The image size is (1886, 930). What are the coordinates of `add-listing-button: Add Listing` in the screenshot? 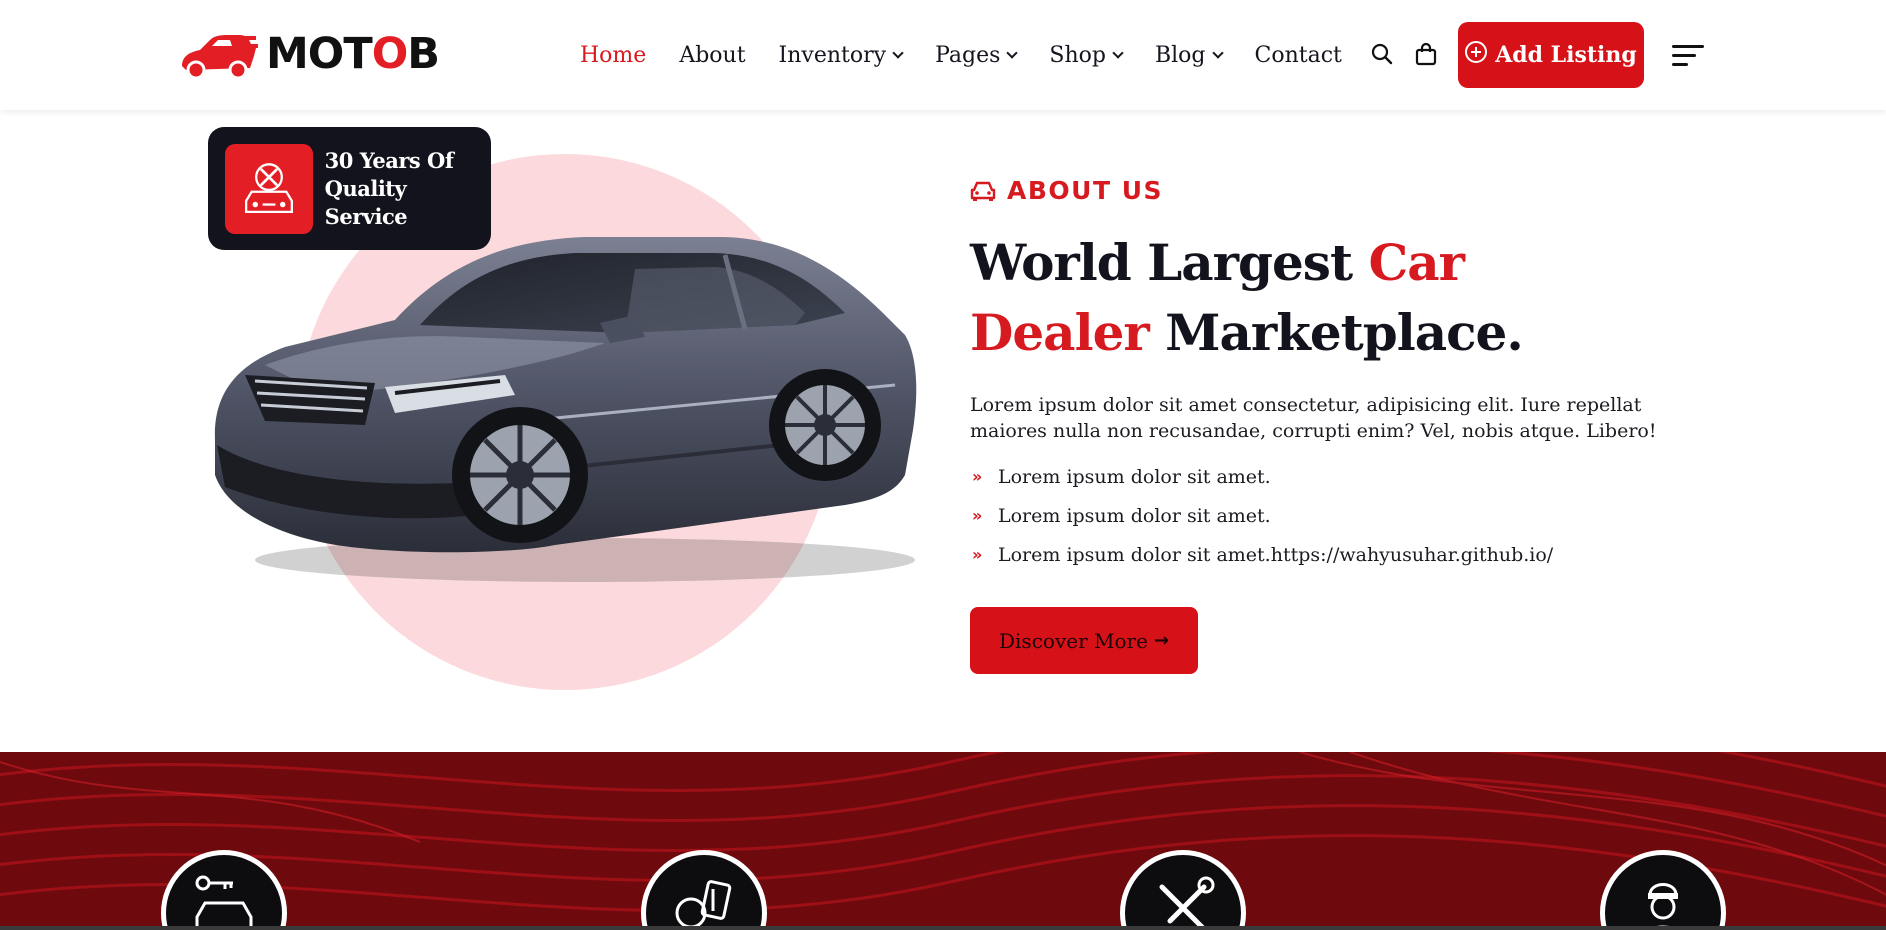 It's located at (1551, 55).